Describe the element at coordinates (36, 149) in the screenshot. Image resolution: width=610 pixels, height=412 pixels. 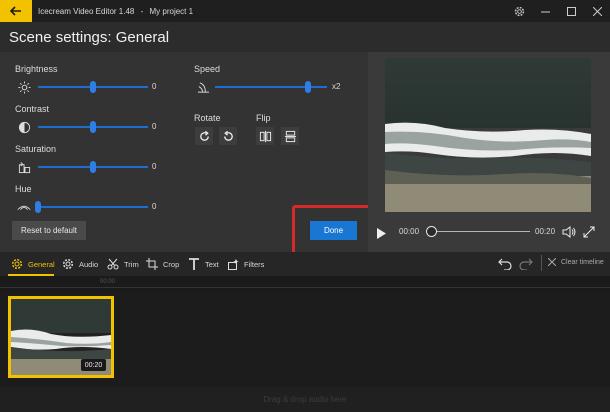
I see `saturation-label: Saturation` at that location.